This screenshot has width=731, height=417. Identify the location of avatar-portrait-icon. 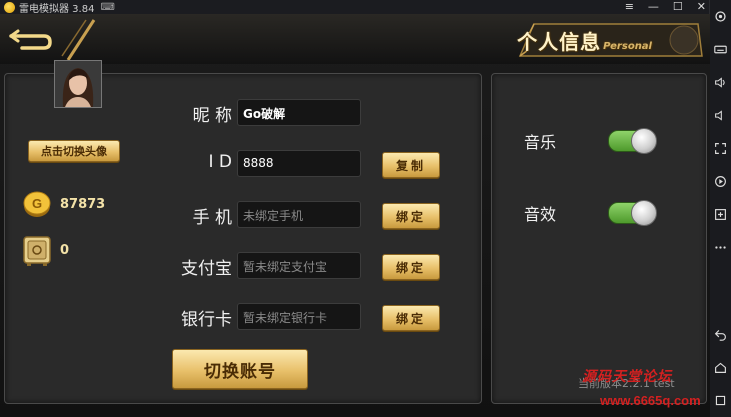
(78, 84).